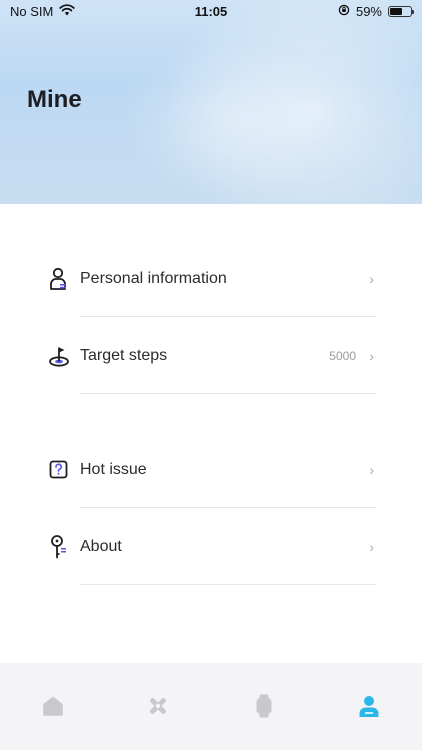 This screenshot has height=750, width=422. What do you see at coordinates (124, 355) in the screenshot?
I see `menu-item-label: Target steps` at bounding box center [124, 355].